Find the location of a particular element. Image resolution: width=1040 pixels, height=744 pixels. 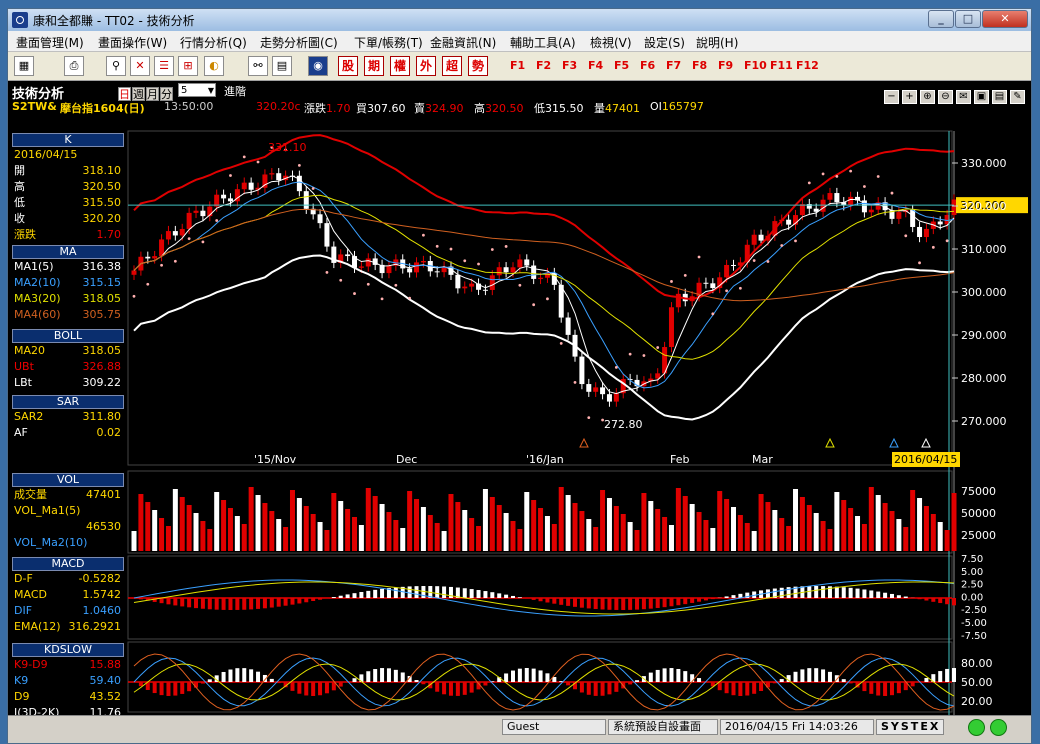

zoom-out-icon: ⊖ is located at coordinates (945, 97).